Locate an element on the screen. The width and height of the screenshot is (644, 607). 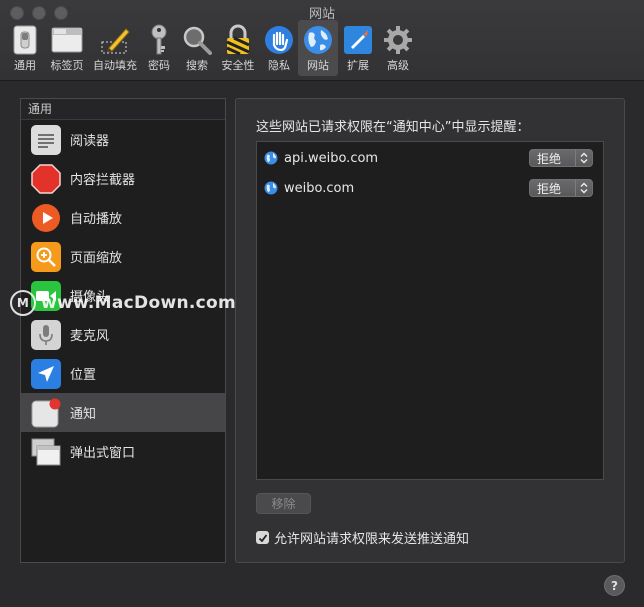
sidebar-section-header: 通用 is located at coordinates (123, 109).